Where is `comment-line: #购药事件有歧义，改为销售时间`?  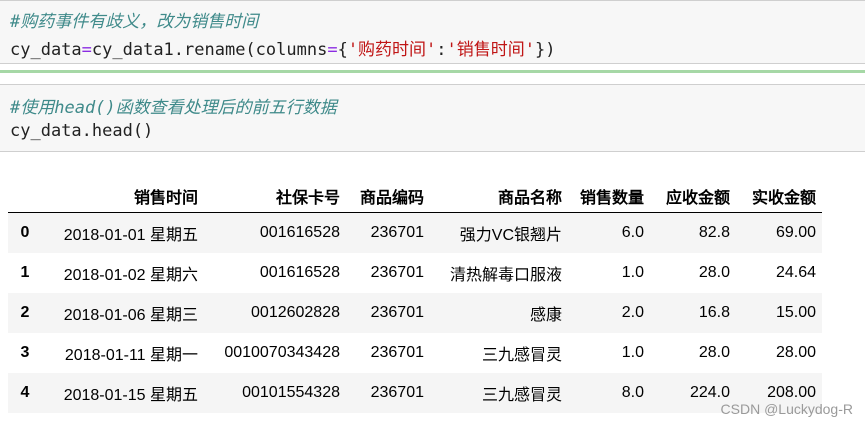 comment-line: #购药事件有歧义，改为销售时间 is located at coordinates (134, 22).